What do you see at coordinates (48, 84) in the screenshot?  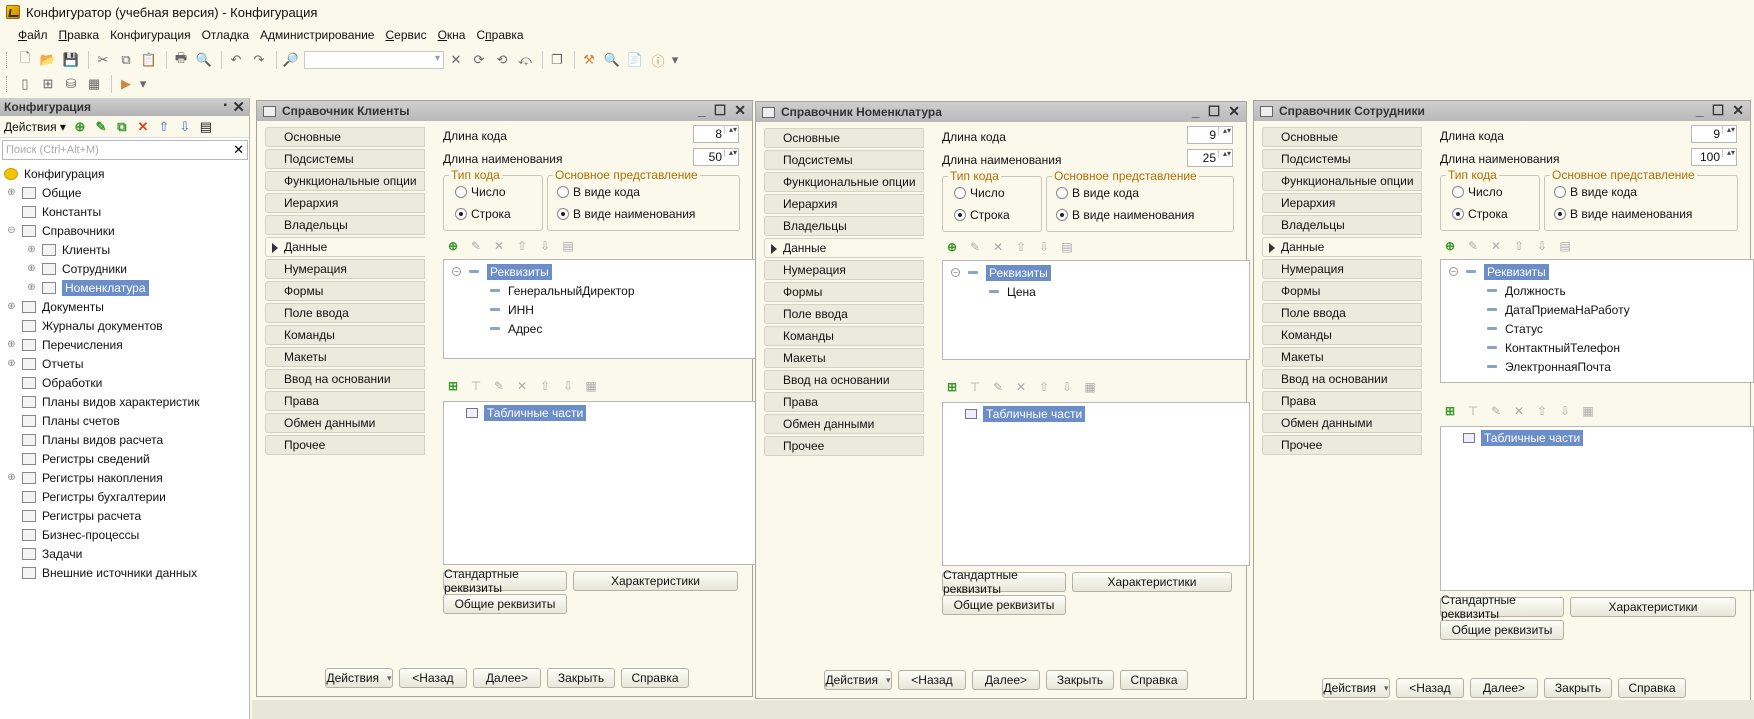 I see `update-config-icon: ⊞` at bounding box center [48, 84].